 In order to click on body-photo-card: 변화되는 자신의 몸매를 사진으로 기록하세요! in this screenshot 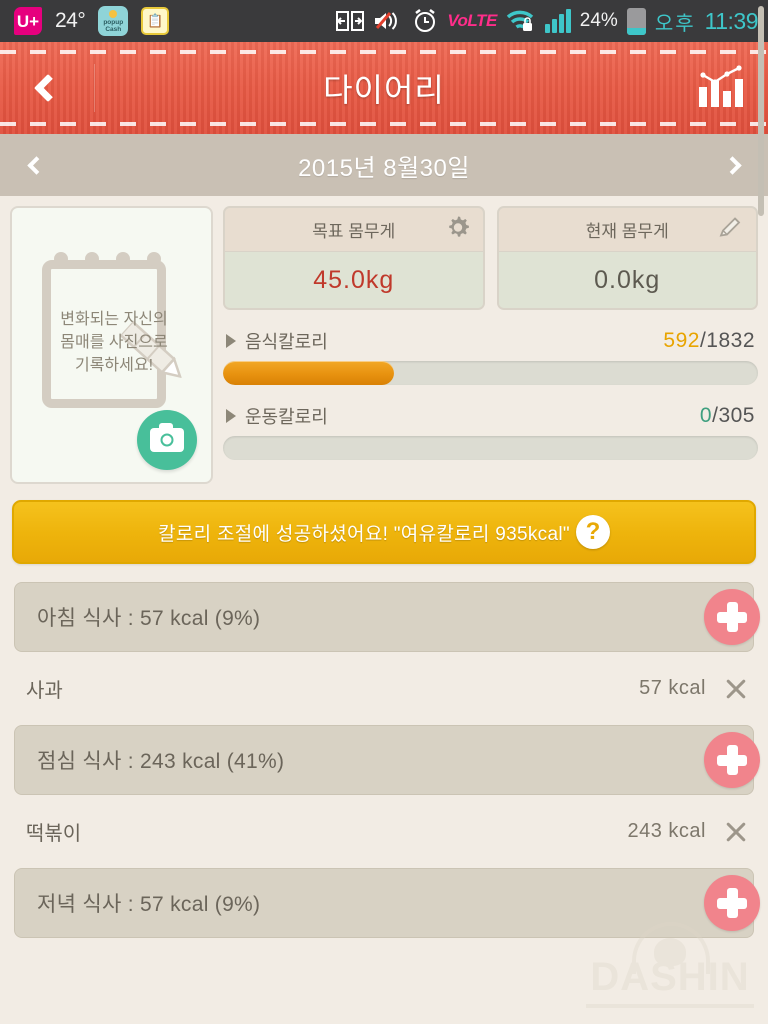, I will do `click(111, 345)`.